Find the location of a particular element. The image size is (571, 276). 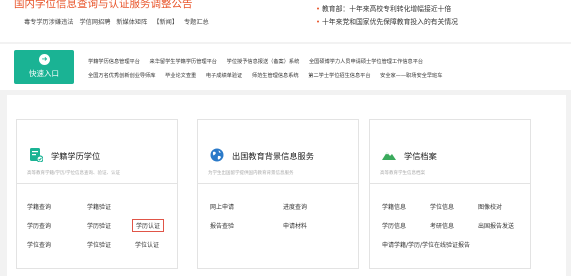

card-title: 出国教育背景信息服务 is located at coordinates (273, 156).